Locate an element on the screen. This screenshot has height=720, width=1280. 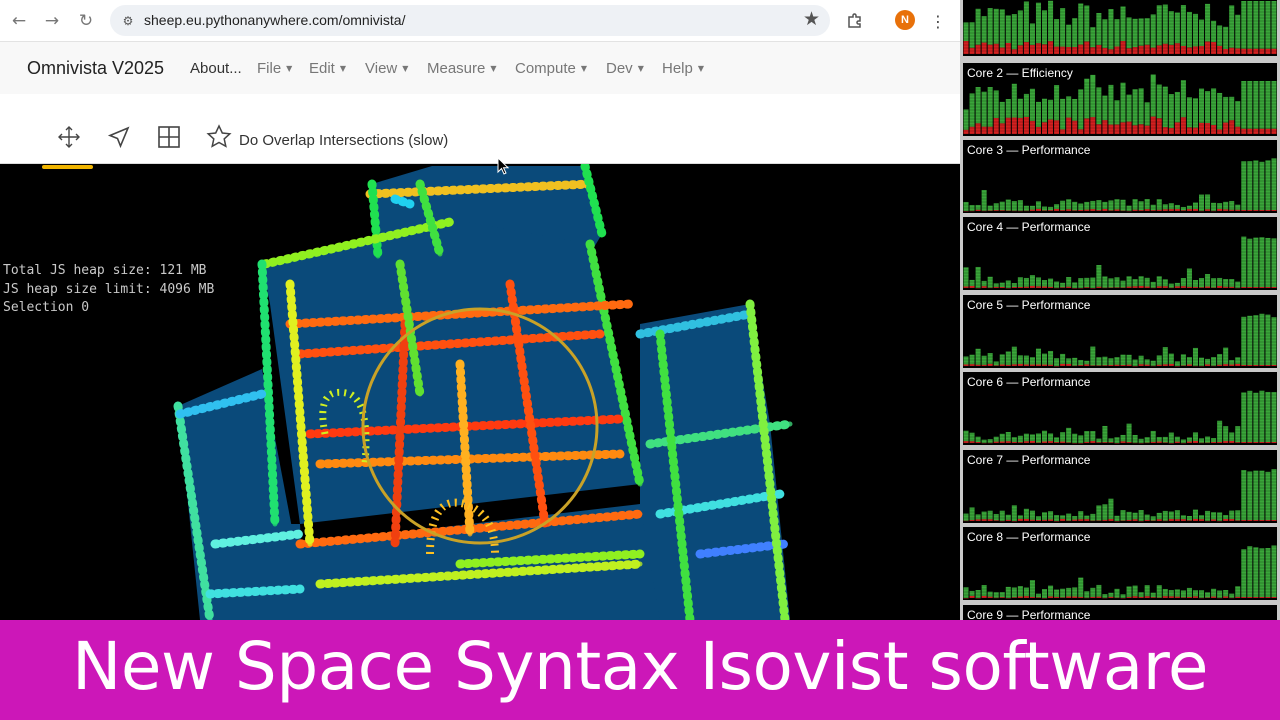
core-panel: Core 9 — Performance is located at coordinates (1120, 612).